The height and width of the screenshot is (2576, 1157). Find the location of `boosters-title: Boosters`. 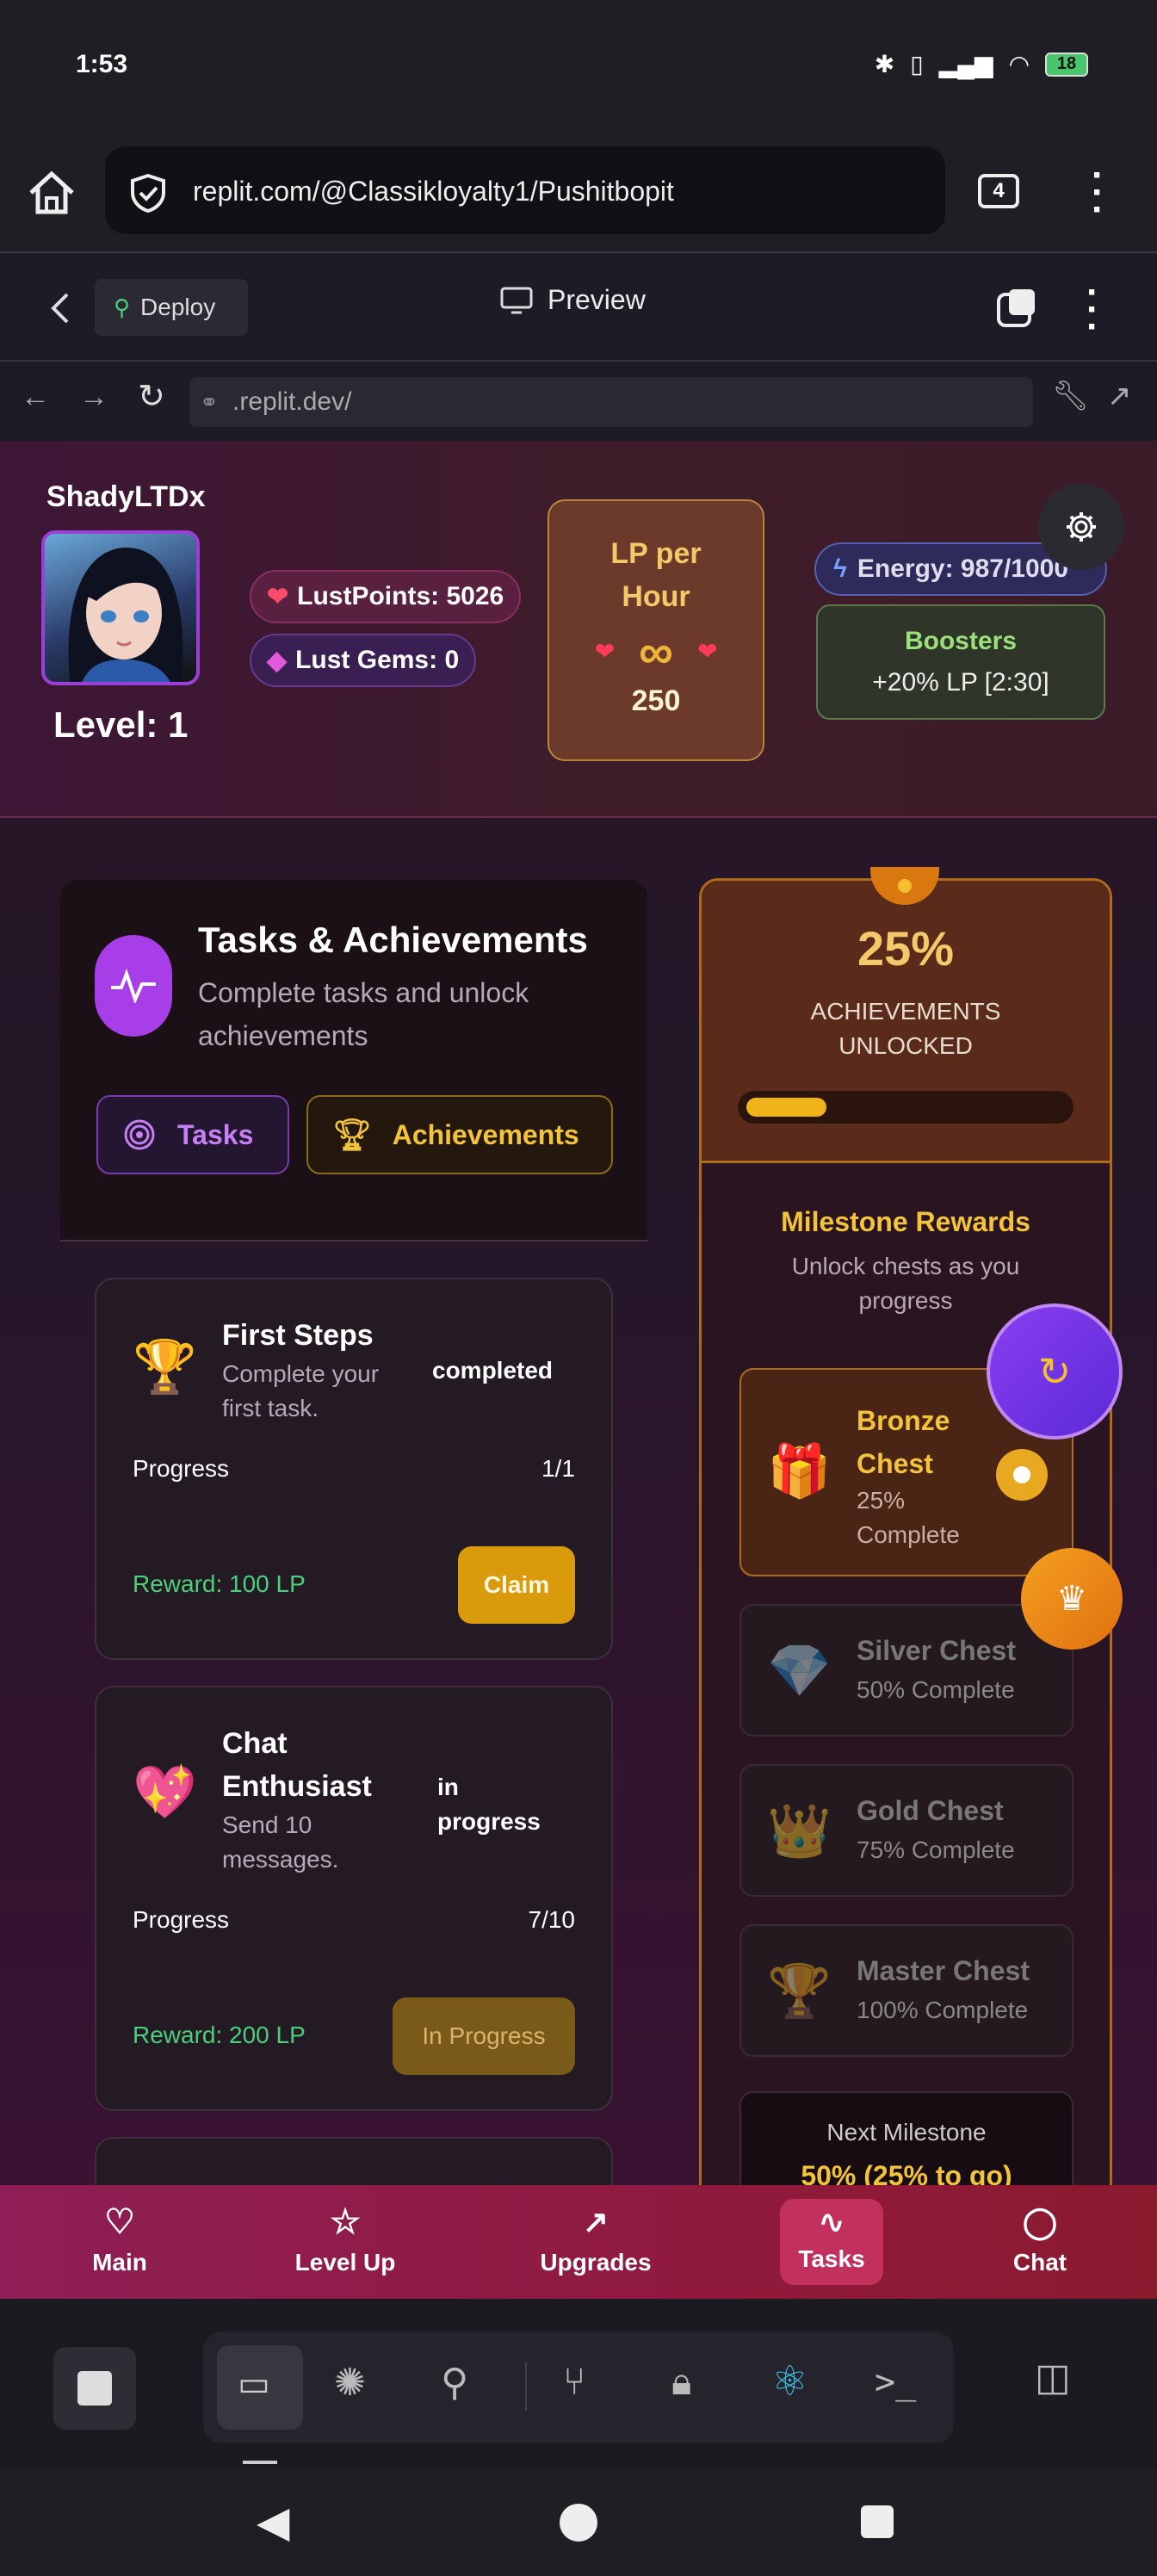

boosters-title: Boosters is located at coordinates (961, 641).